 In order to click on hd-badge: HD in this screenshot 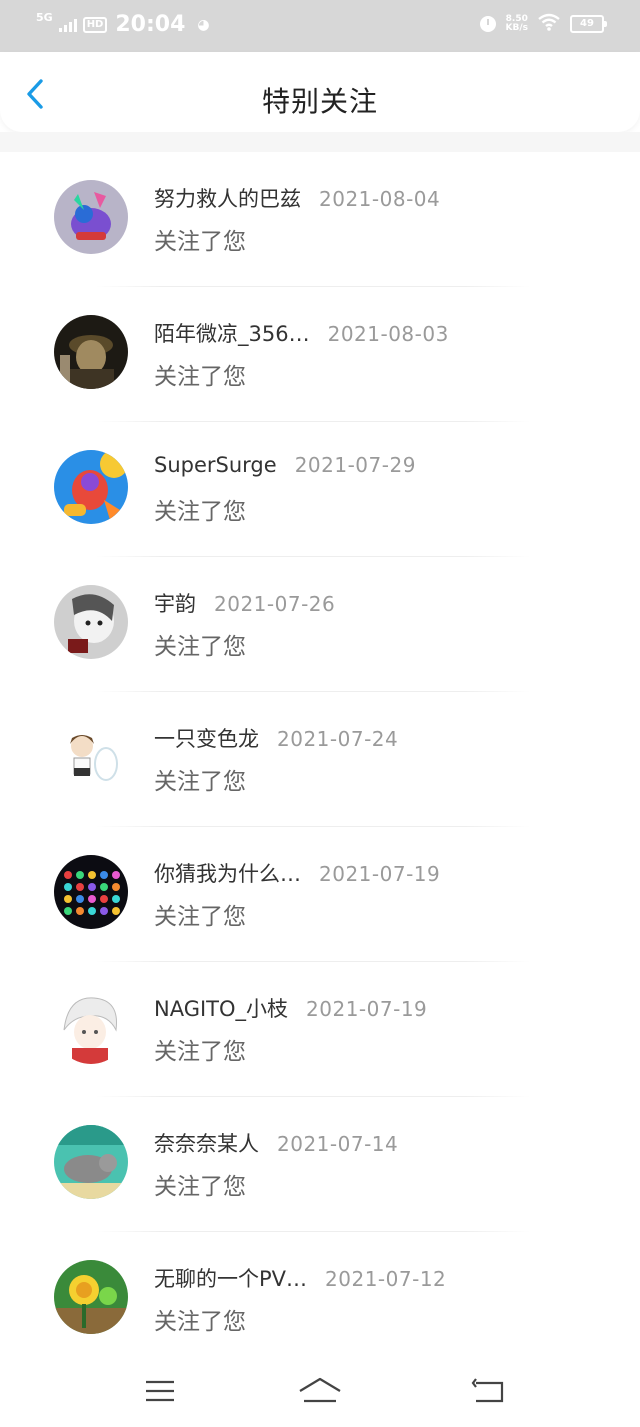, I will do `click(95, 24)`.